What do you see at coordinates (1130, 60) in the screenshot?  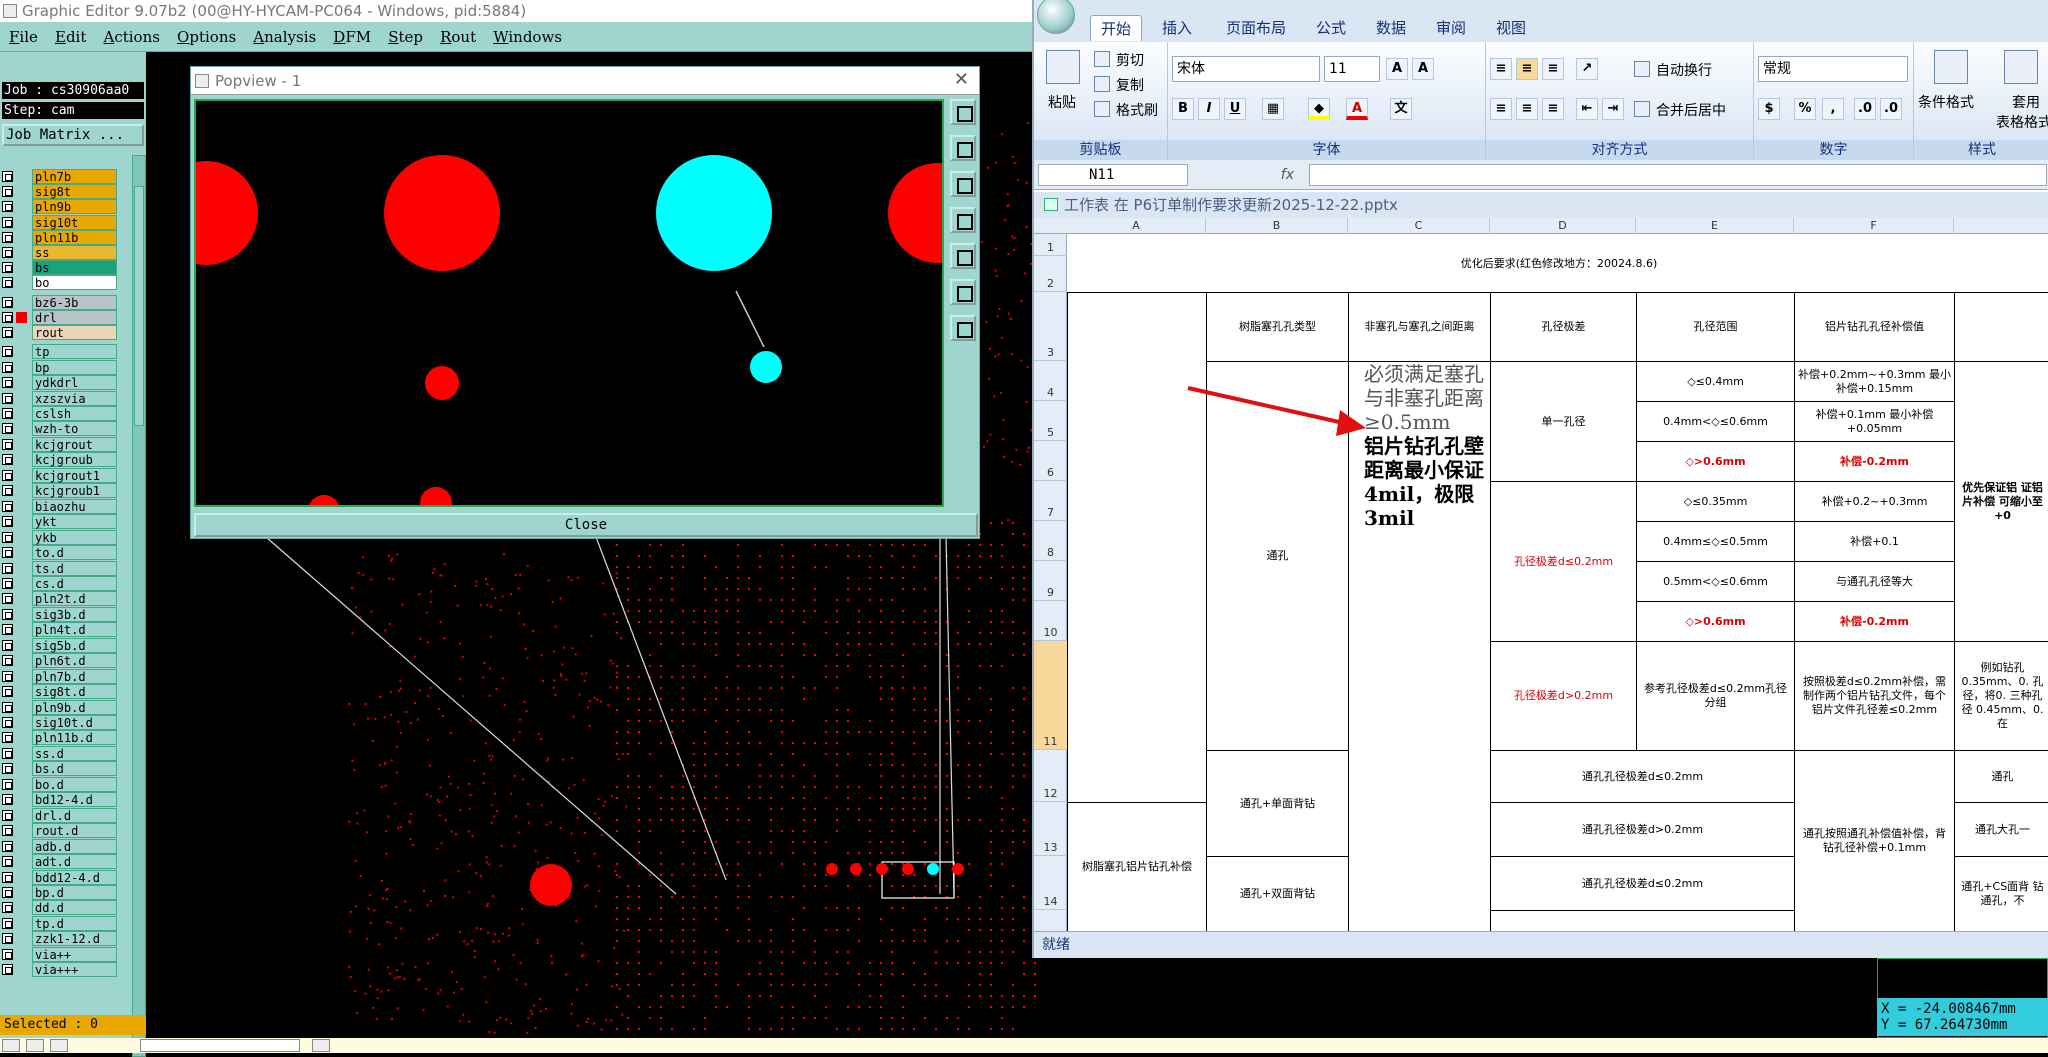 I see `cut-button: 剪切` at bounding box center [1130, 60].